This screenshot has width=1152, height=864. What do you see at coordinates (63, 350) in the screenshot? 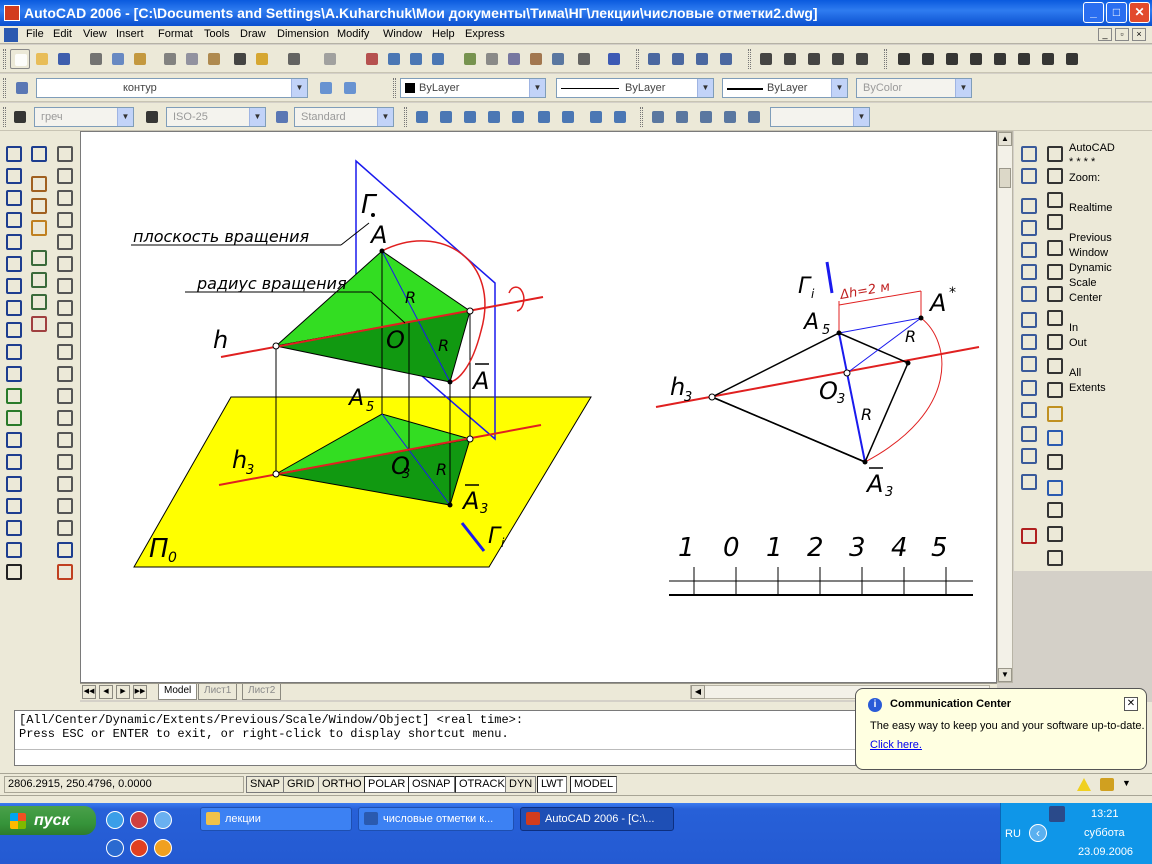
I see `trim-icon` at bounding box center [63, 350].